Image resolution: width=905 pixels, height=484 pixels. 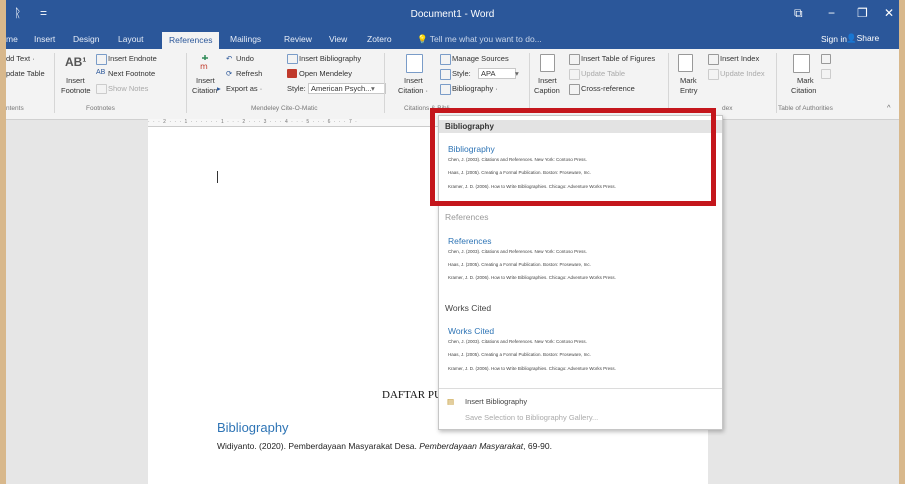 I want to click on gallery-item-heading: References, so click(x=470, y=241).